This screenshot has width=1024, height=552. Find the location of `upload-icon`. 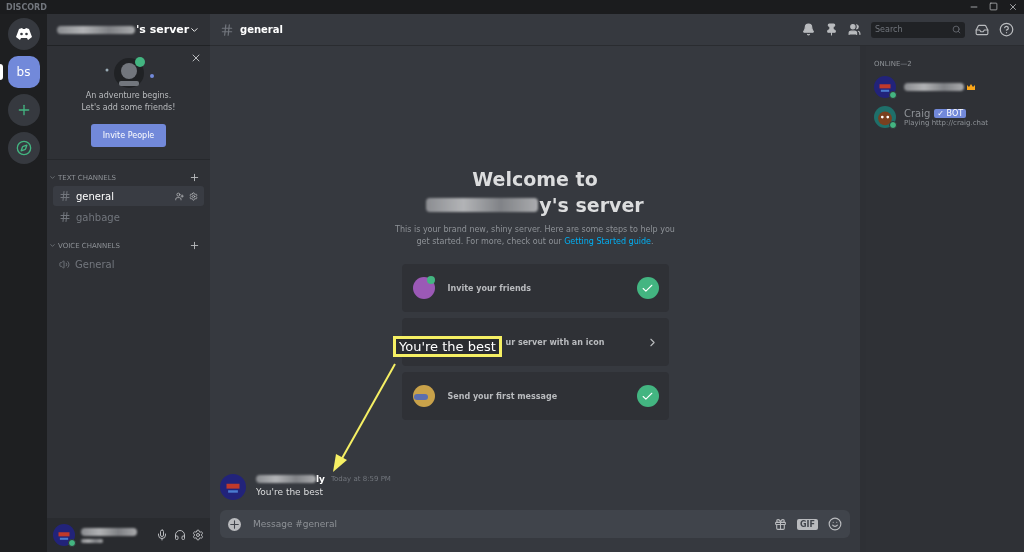

upload-icon is located at coordinates (234, 524).